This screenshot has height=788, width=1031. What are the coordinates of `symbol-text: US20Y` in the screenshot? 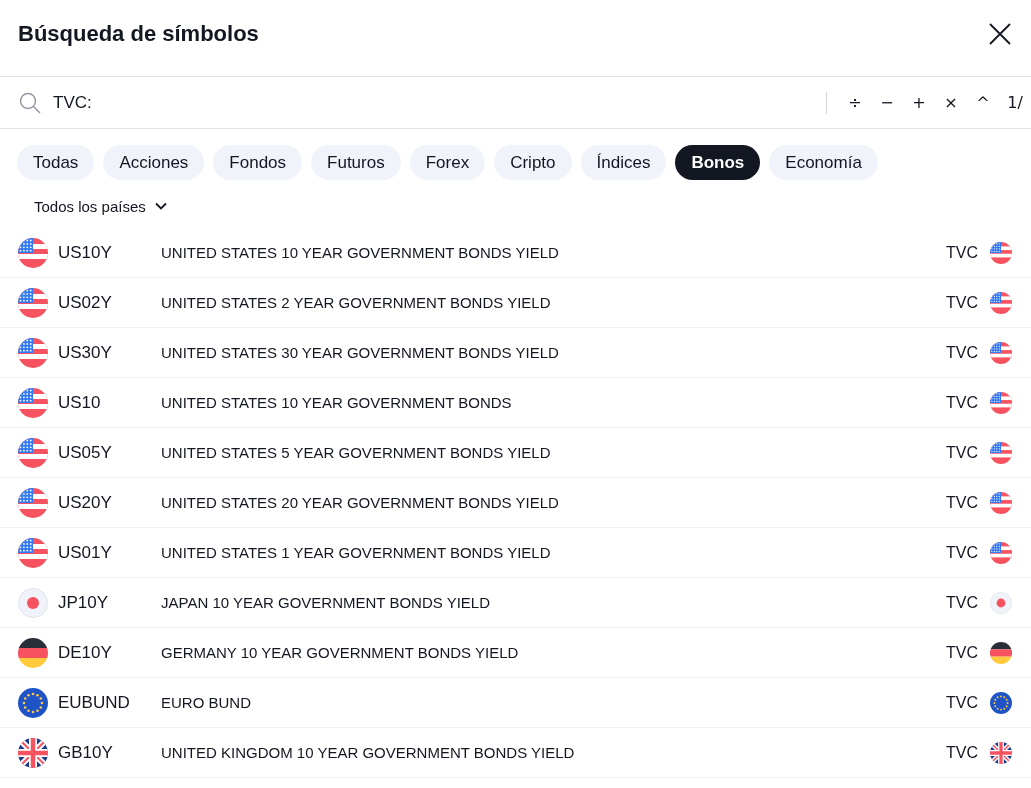 It's located at (85, 502).